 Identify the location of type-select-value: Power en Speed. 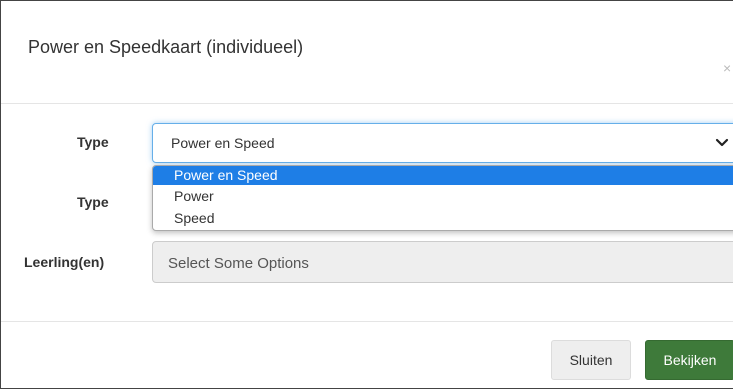
(223, 143).